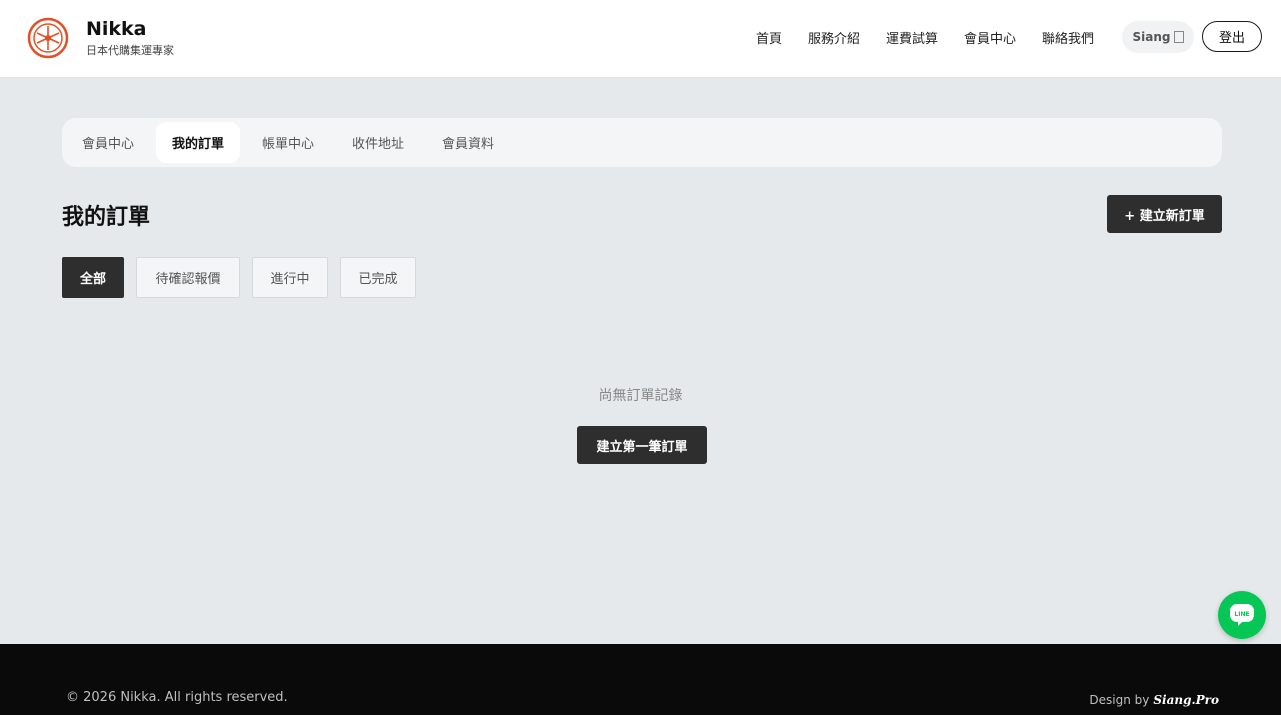 This screenshot has width=1281, height=715. What do you see at coordinates (130, 50) in the screenshot?
I see `brand-tagline: 日本代購集運專家` at bounding box center [130, 50].